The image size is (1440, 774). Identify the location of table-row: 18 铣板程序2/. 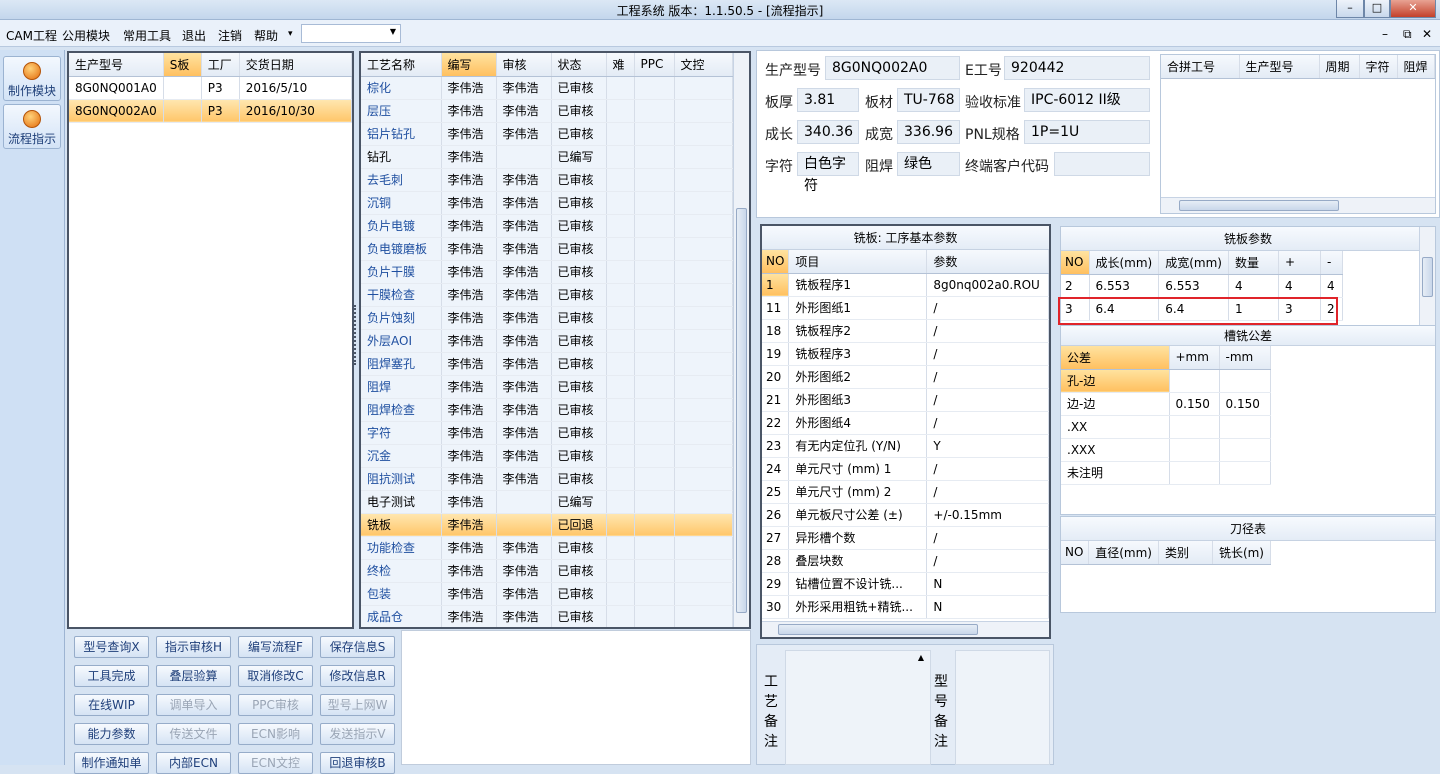
(905, 331).